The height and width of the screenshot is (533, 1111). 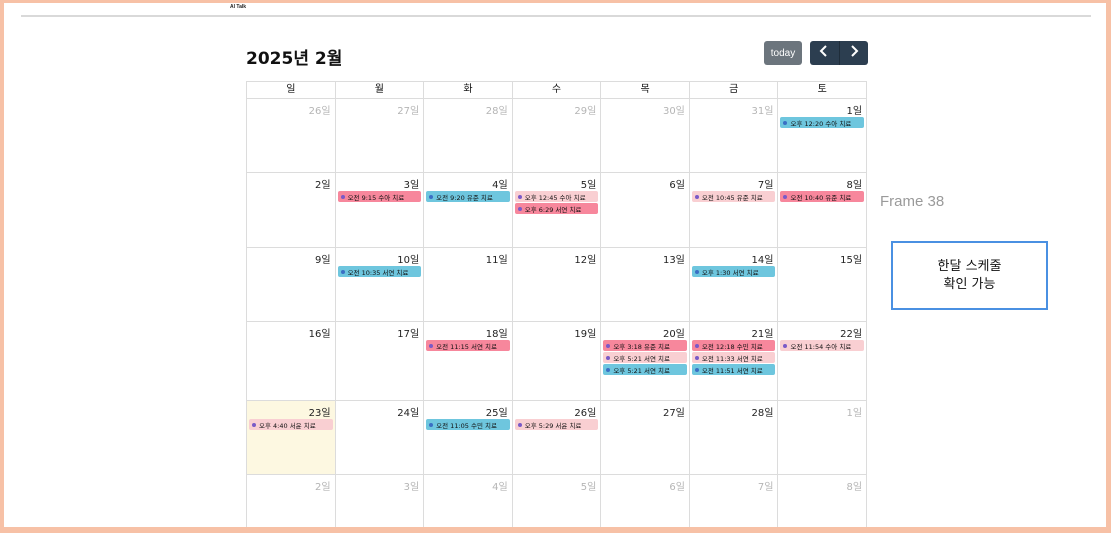 I want to click on day-cell: 11일, so click(x=468, y=285).